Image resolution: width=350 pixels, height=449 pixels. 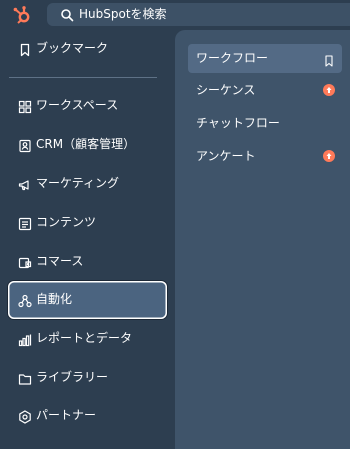 What do you see at coordinates (25, 106) in the screenshot?
I see `grid-icon` at bounding box center [25, 106].